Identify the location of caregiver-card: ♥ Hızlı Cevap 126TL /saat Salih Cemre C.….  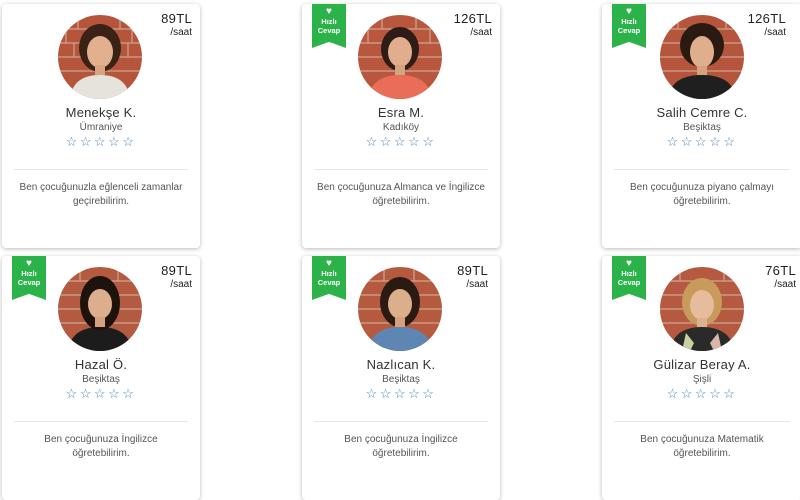
(701, 126).